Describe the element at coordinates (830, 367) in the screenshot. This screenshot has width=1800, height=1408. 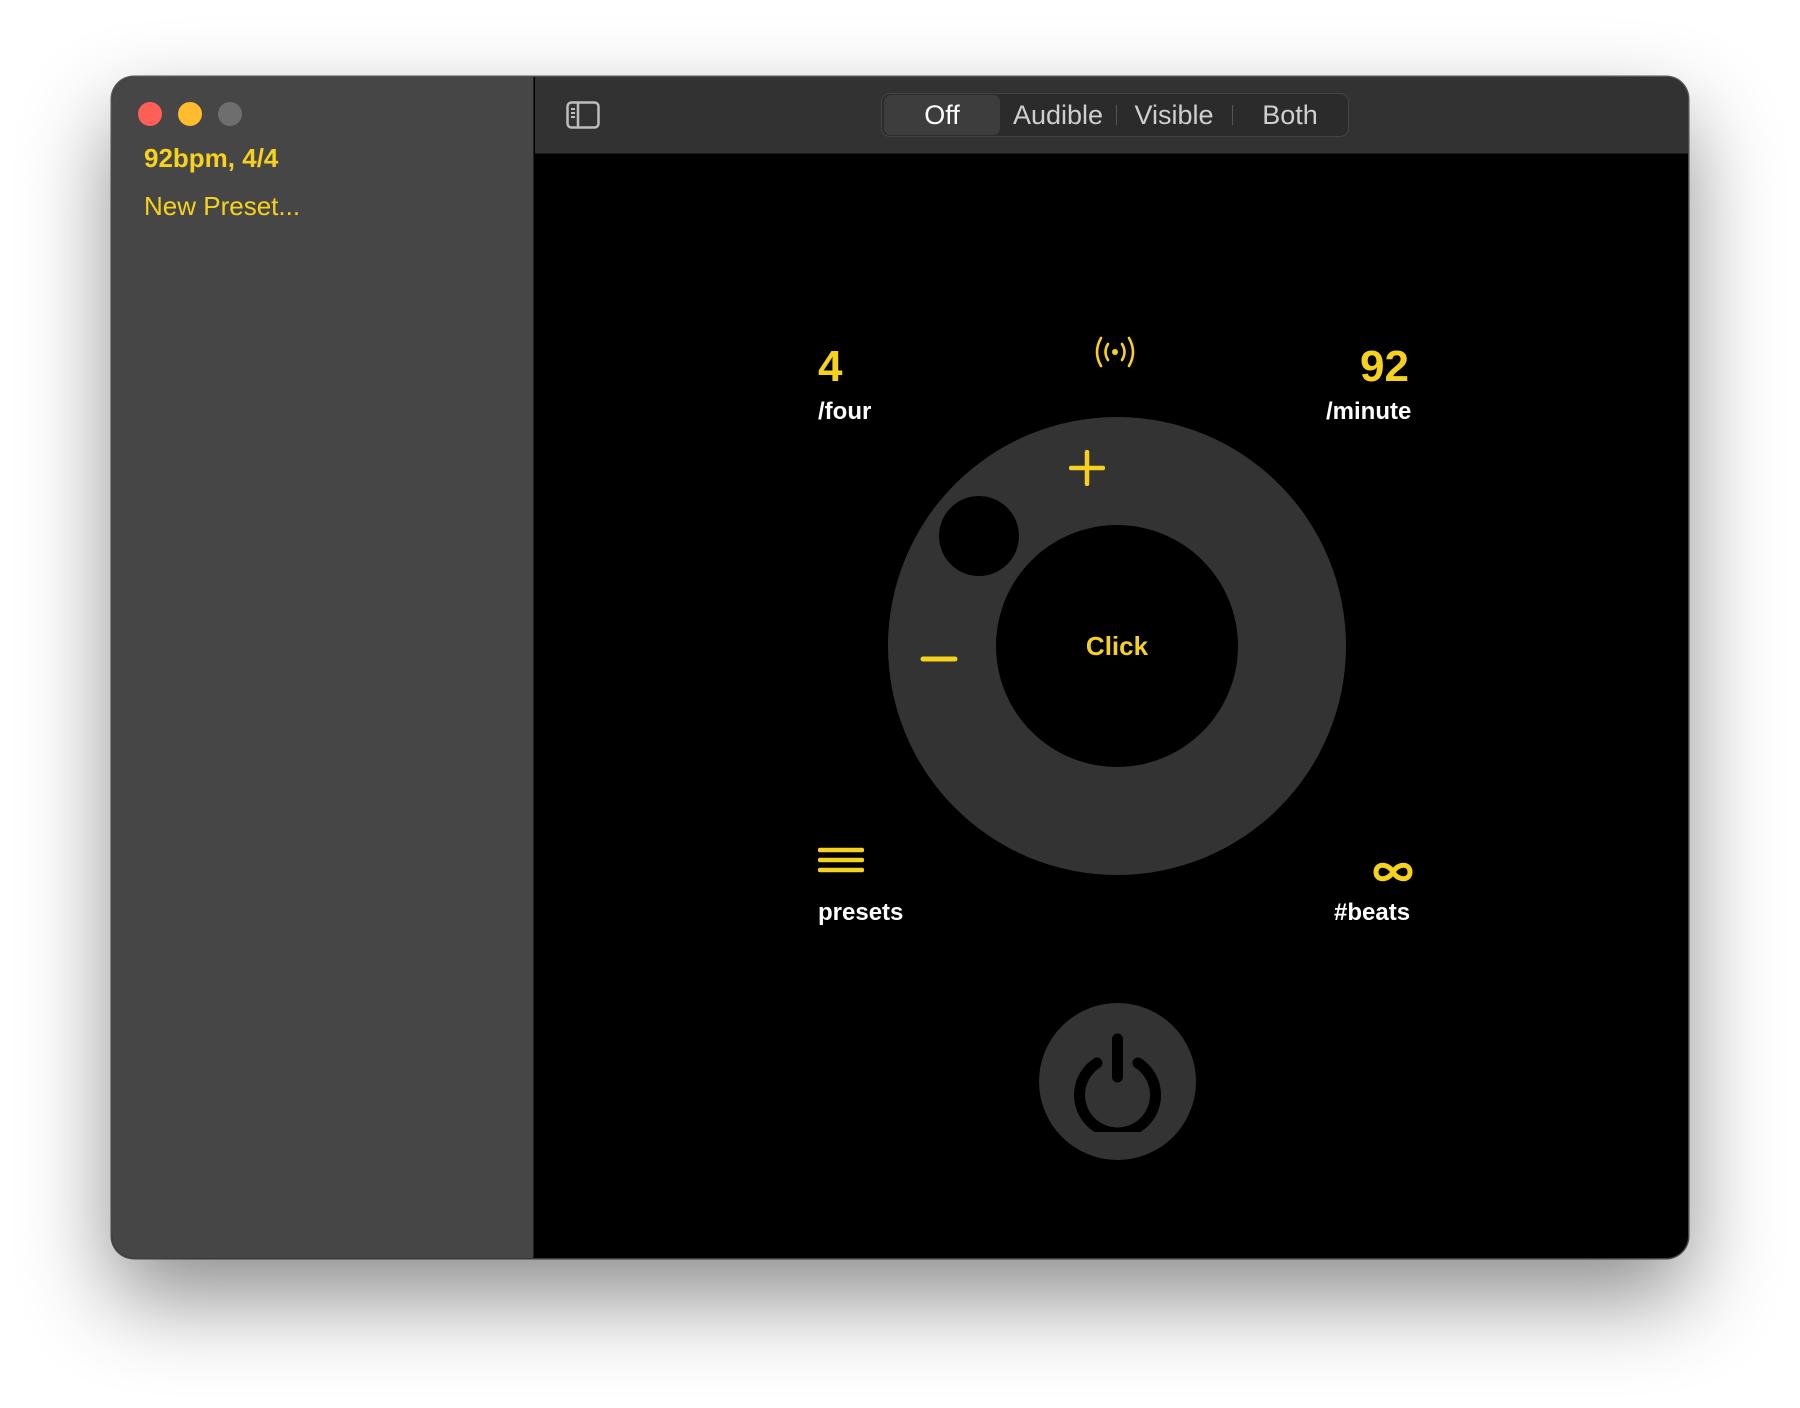
I see `time-signature-value: 4` at that location.